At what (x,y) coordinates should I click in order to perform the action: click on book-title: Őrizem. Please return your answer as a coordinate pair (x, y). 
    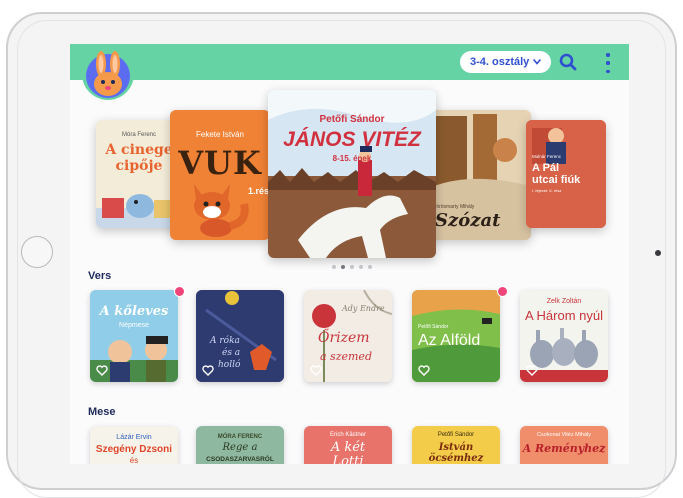
    Looking at the image, I should click on (344, 338).